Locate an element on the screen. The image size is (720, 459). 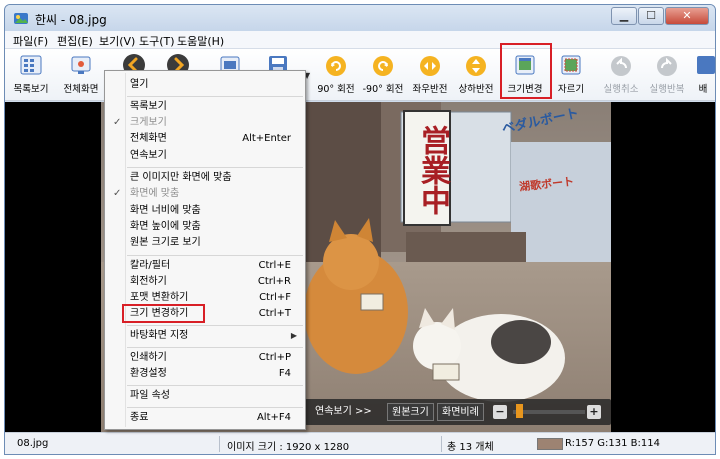
cm-label-rotate: 회전하기 is located at coordinates (148, 281).